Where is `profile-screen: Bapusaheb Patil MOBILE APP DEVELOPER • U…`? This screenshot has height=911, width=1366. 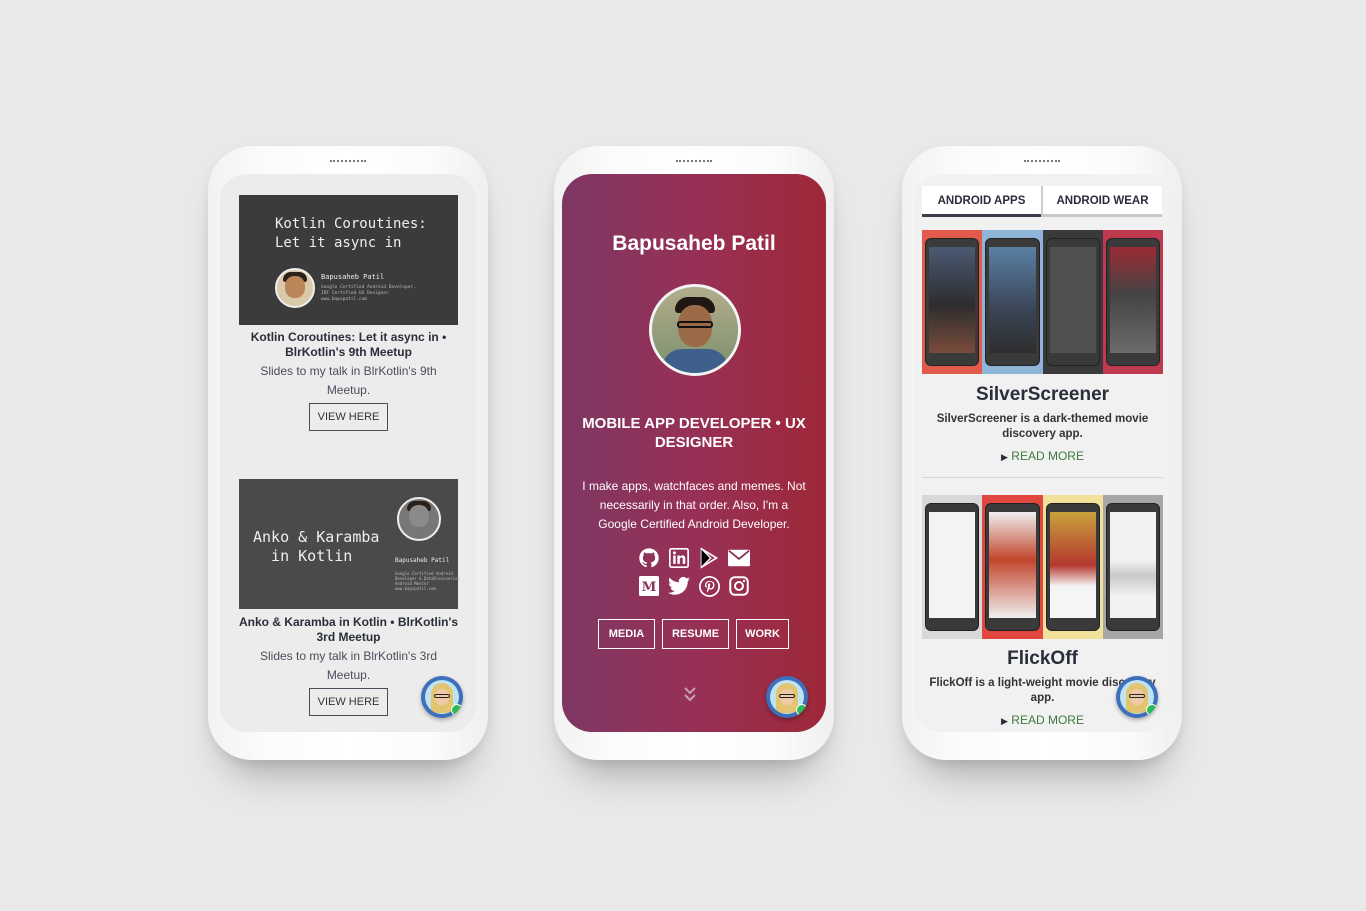
profile-screen: Bapusaheb Patil MOBILE APP DEVELOPER • U… is located at coordinates (694, 453).